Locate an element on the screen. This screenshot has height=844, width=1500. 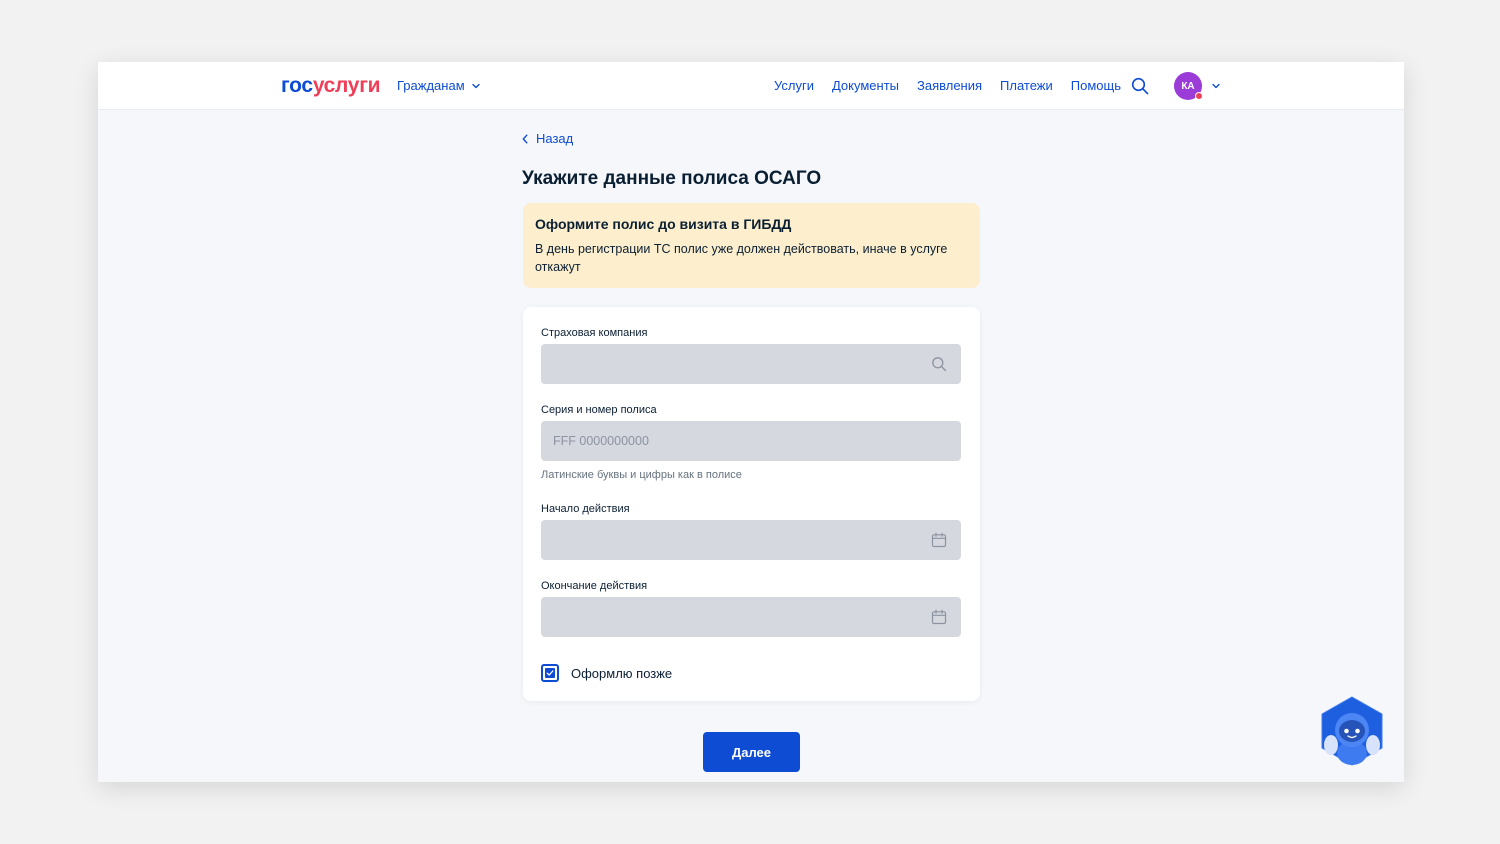
later-checkbox-label: Оформлю позже is located at coordinates (622, 673).